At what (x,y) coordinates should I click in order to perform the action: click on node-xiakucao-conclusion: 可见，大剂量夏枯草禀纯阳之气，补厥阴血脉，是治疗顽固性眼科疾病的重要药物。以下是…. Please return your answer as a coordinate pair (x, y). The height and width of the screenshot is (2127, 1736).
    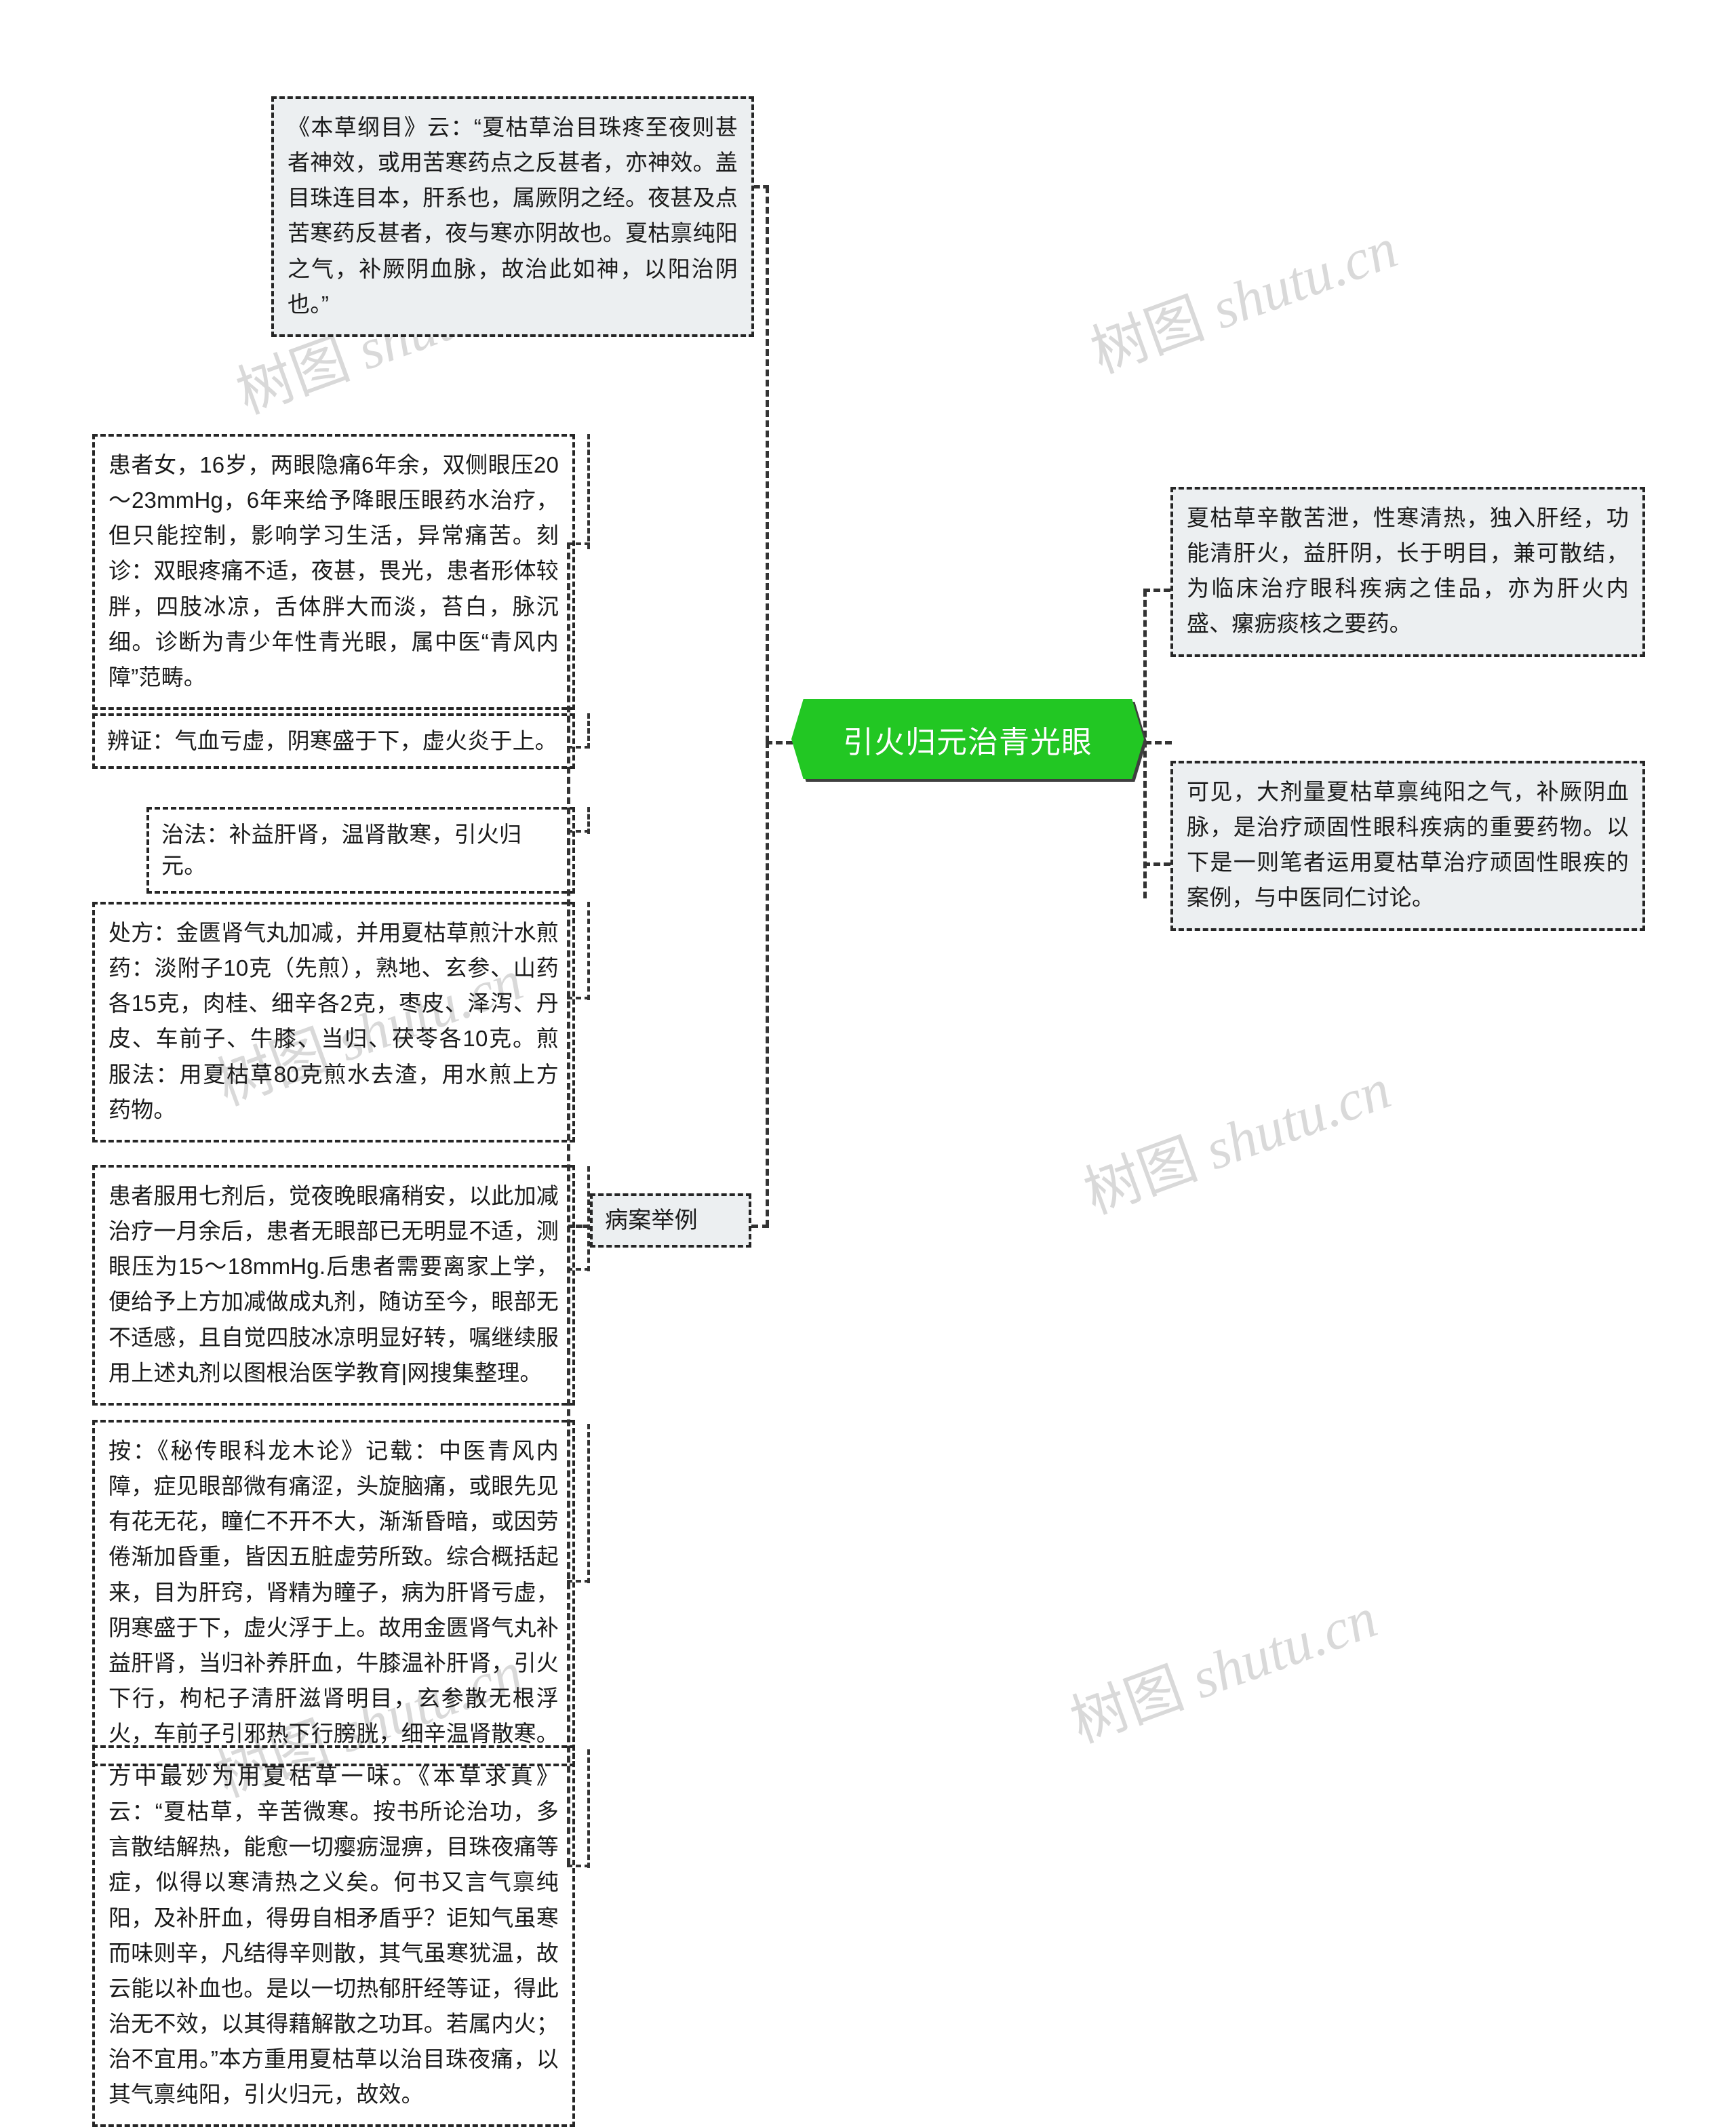
    Looking at the image, I should click on (1407, 846).